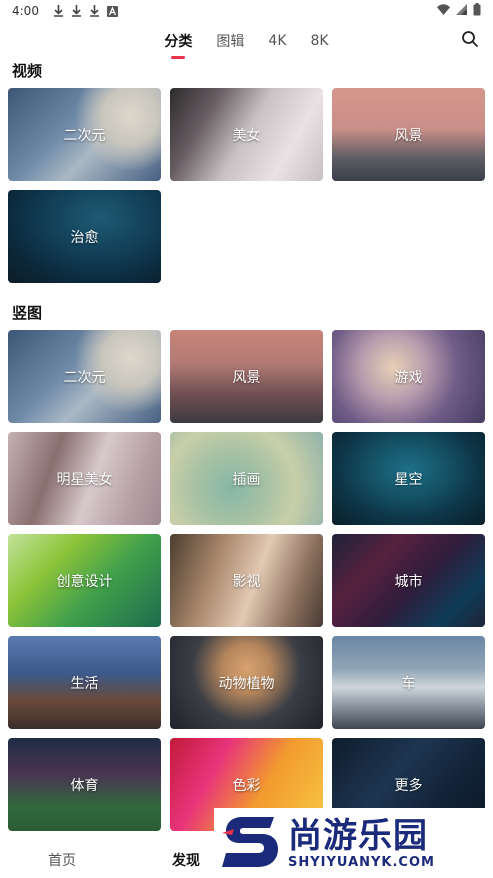 The width and height of the screenshot is (493, 878). I want to click on category-card-starry-sky: 星空, so click(408, 478).